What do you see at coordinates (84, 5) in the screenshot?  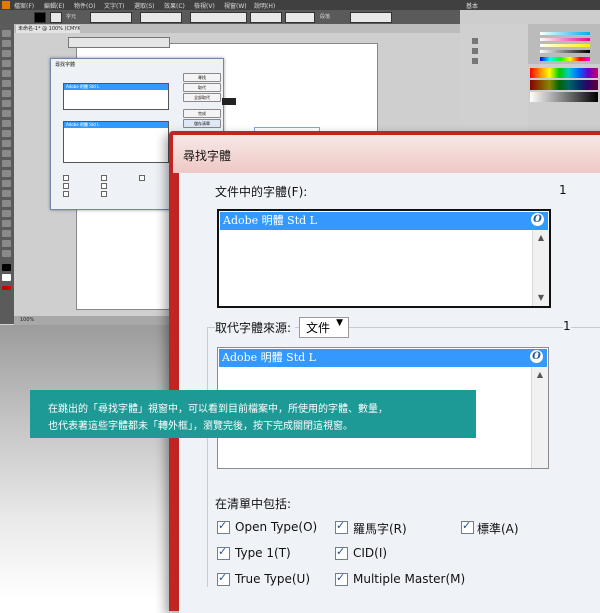 I see `menu-item-object: 物件(O)` at bounding box center [84, 5].